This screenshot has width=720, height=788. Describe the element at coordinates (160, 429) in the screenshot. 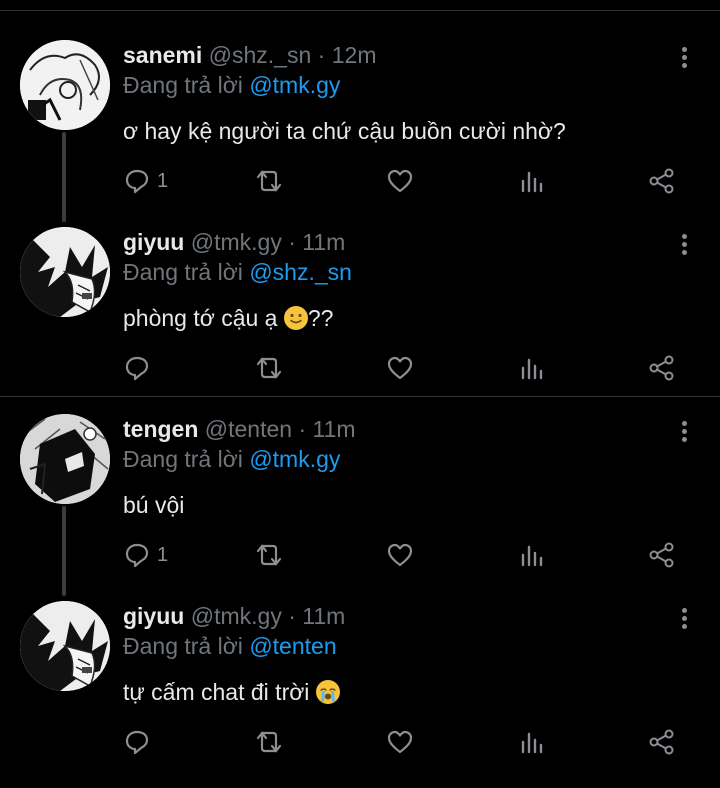

I see `author-name: tengen` at that location.